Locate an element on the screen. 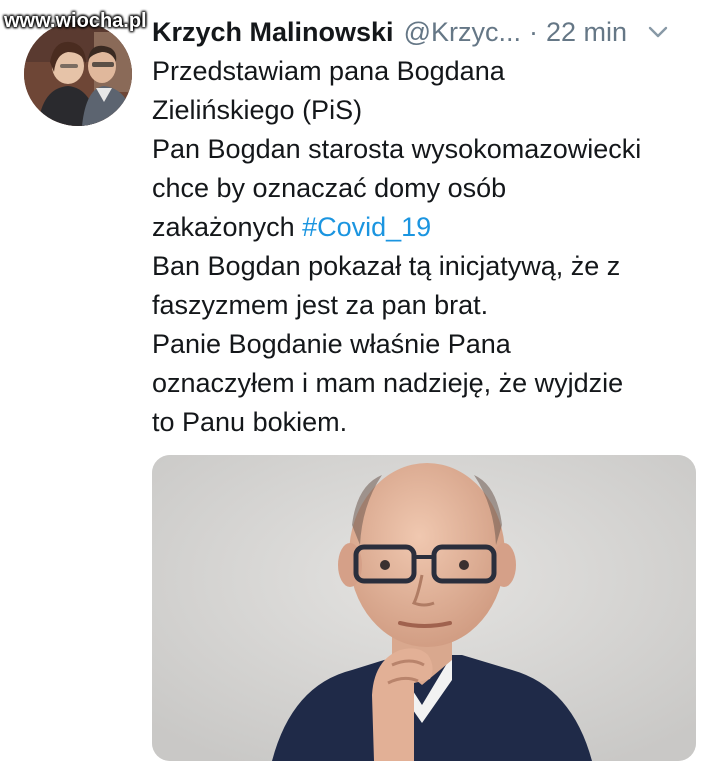 The height and width of the screenshot is (776, 720). tweet-header: Krzych Malinowski @Krzyc... · 22 min is located at coordinates (426, 32).